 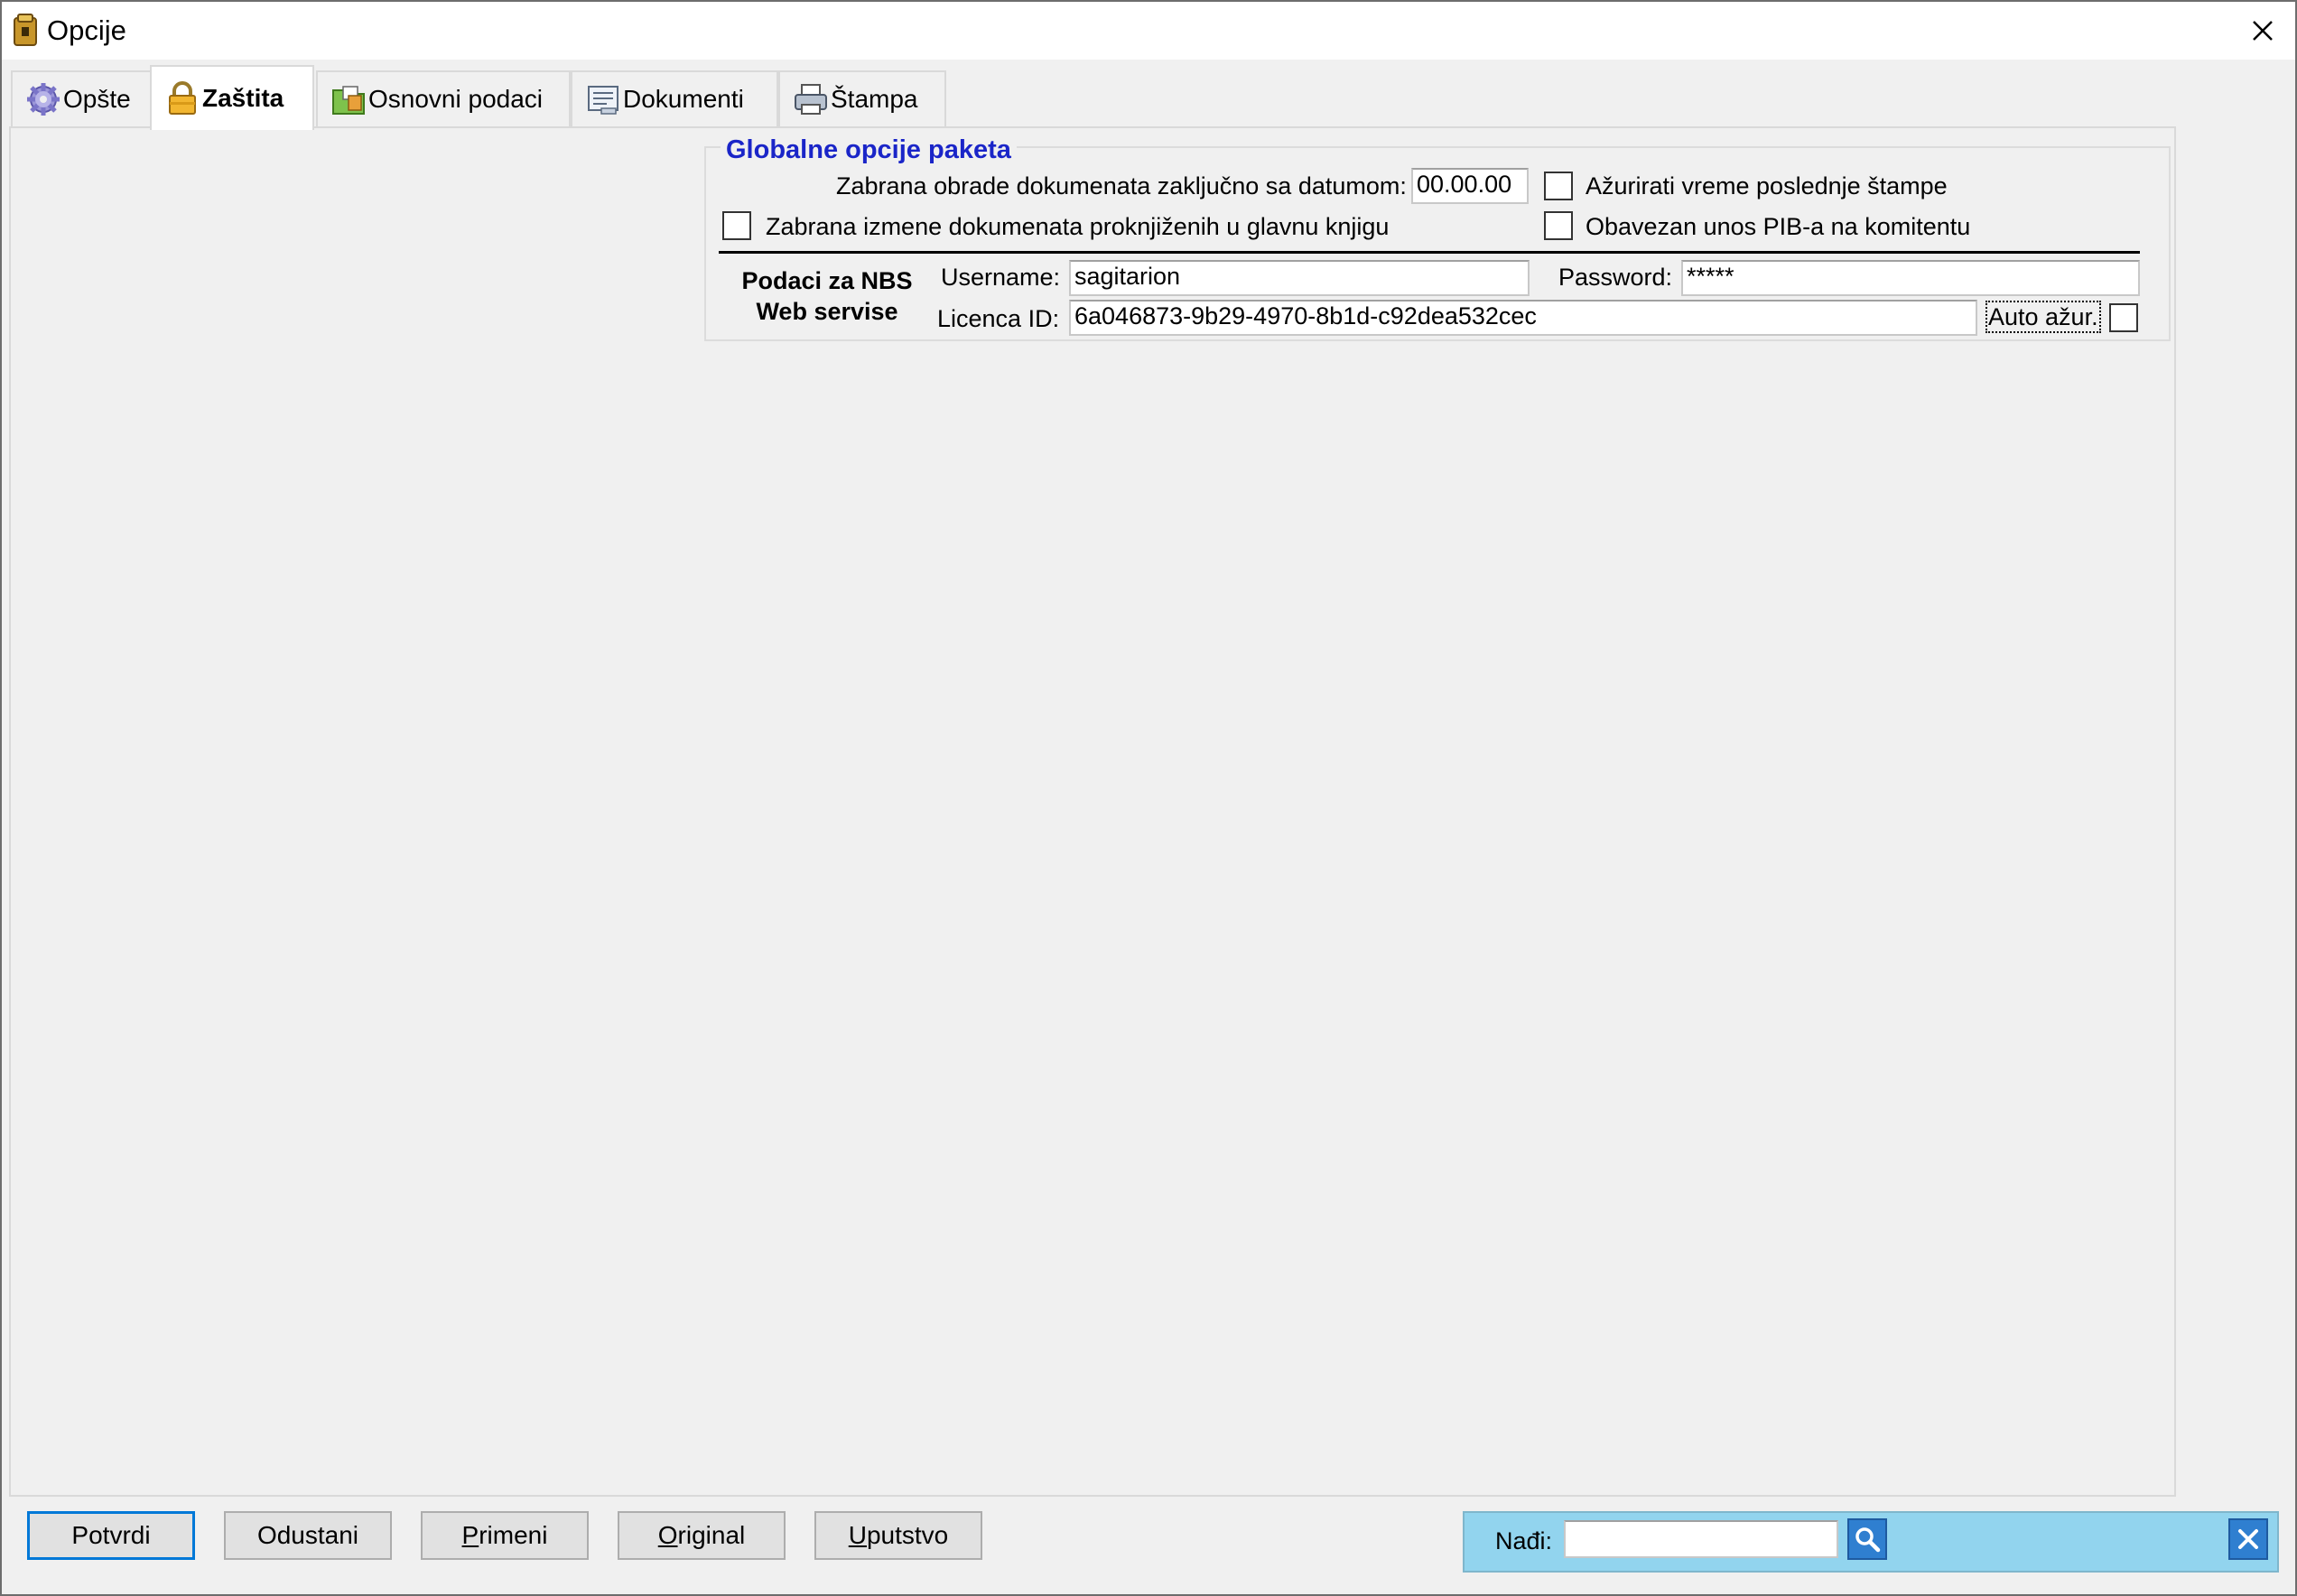 I want to click on lock-date-input: 00.00.00, so click(x=1470, y=186).